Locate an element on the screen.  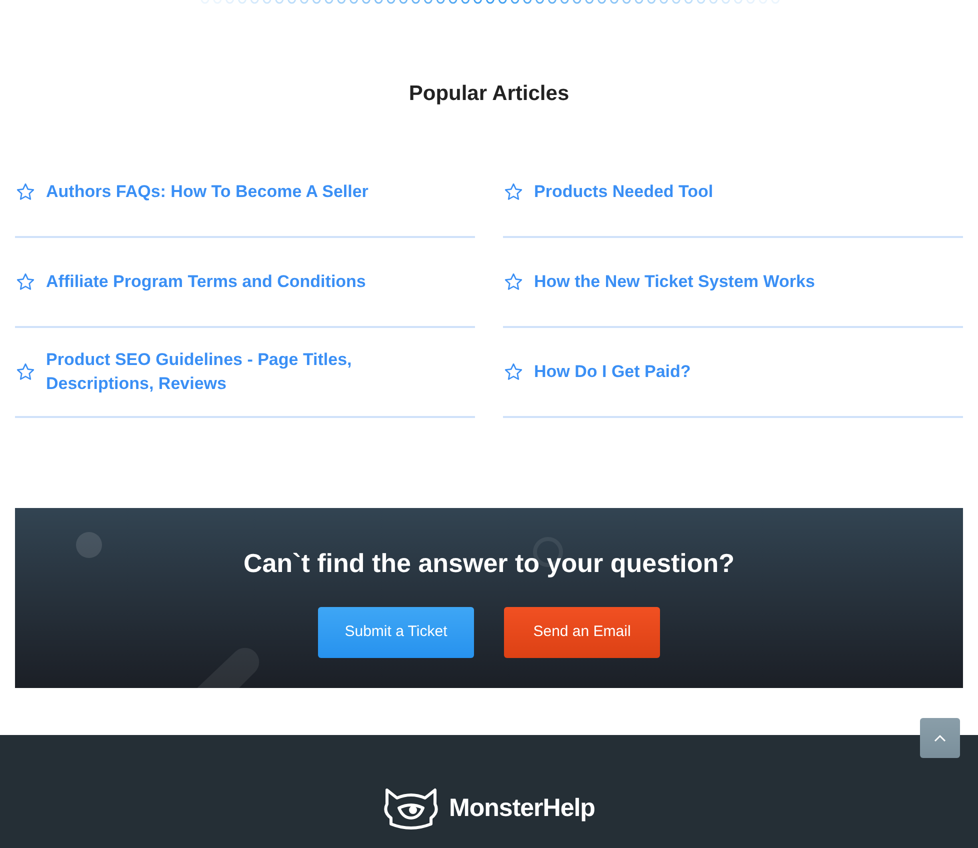
email-button: Send an Email is located at coordinates (582, 632).